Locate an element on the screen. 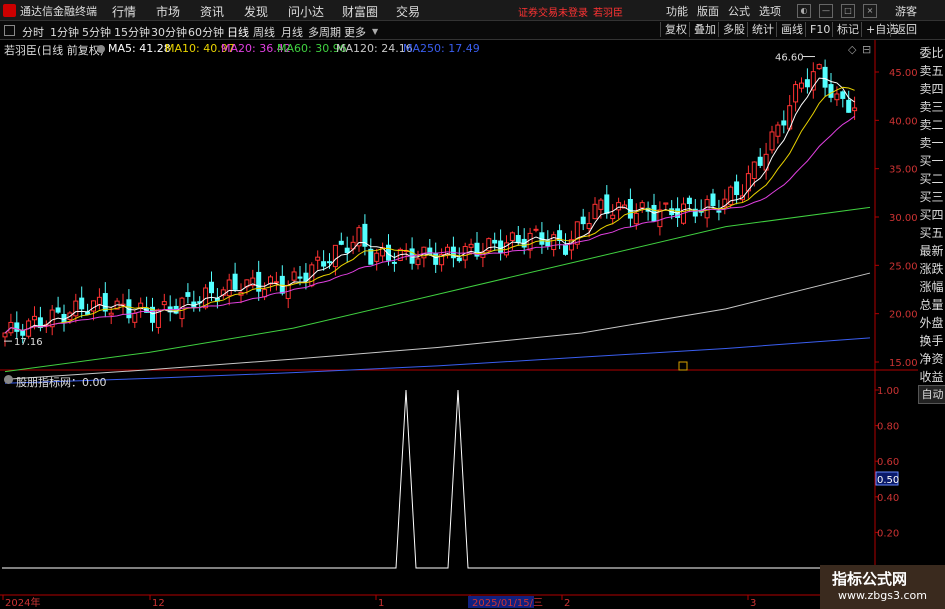 This screenshot has height=609, width=945. side-item-4: 卖二 is located at coordinates (931, 125).